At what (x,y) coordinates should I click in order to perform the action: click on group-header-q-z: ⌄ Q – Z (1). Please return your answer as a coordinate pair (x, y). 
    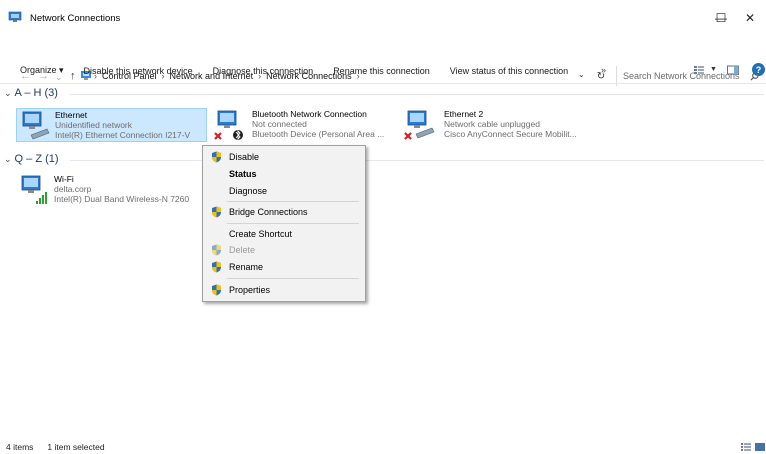
    Looking at the image, I should click on (384, 159).